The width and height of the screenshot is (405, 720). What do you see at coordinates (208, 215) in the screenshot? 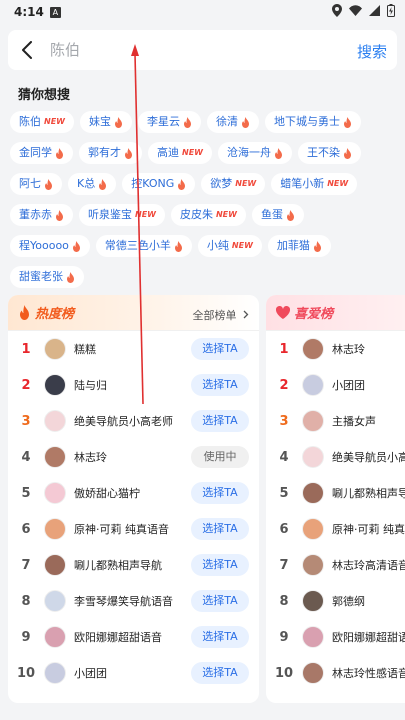
I see `suggest-tag: 皮皮朱 NEW` at bounding box center [208, 215].